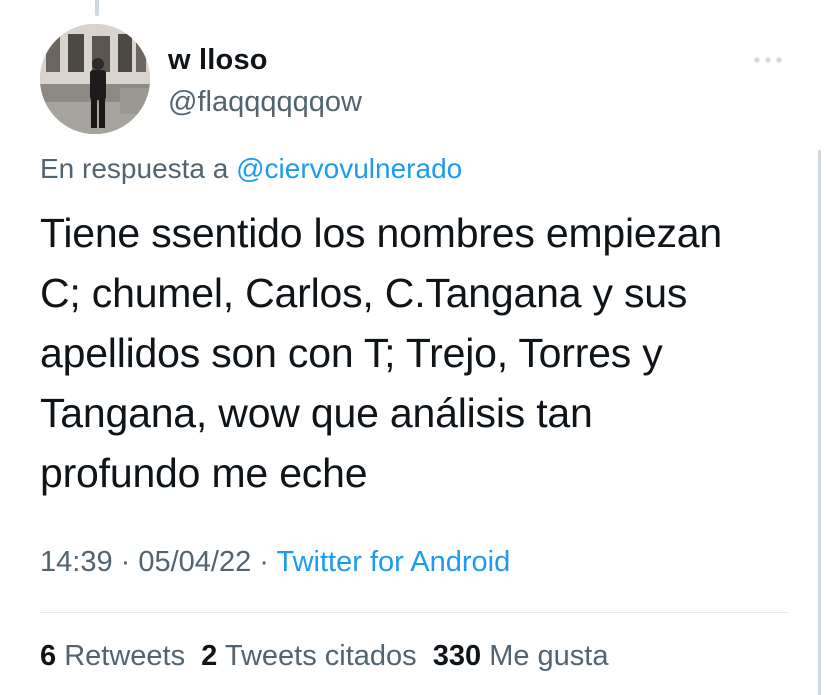  I want to click on tweet-line: Tiene ssentido los nombres empiezan, so click(381, 233).